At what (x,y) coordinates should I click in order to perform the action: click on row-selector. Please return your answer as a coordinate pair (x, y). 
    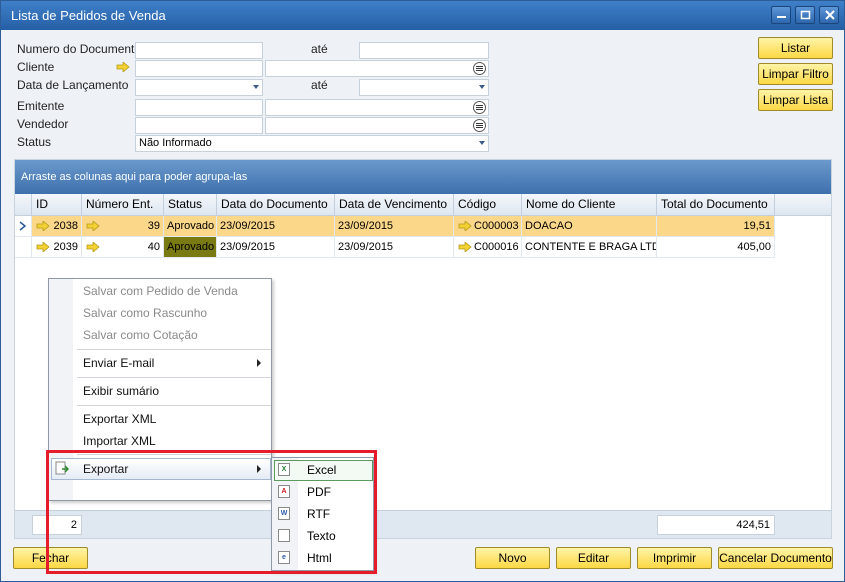
    Looking at the image, I should click on (23, 247).